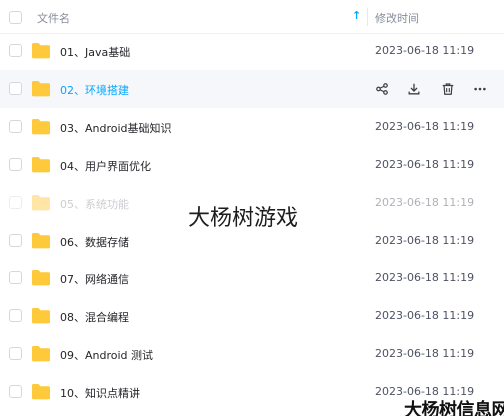 This screenshot has height=416, width=504. I want to click on file-name: 10、知识点精讲, so click(100, 393).